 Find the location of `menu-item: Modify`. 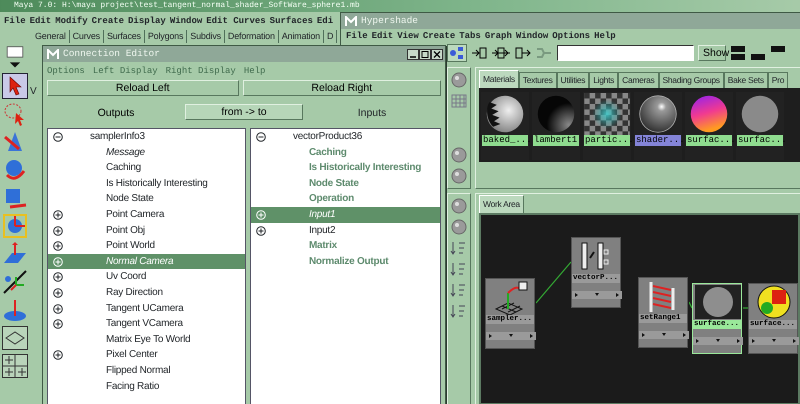

menu-item: Modify is located at coordinates (71, 21).